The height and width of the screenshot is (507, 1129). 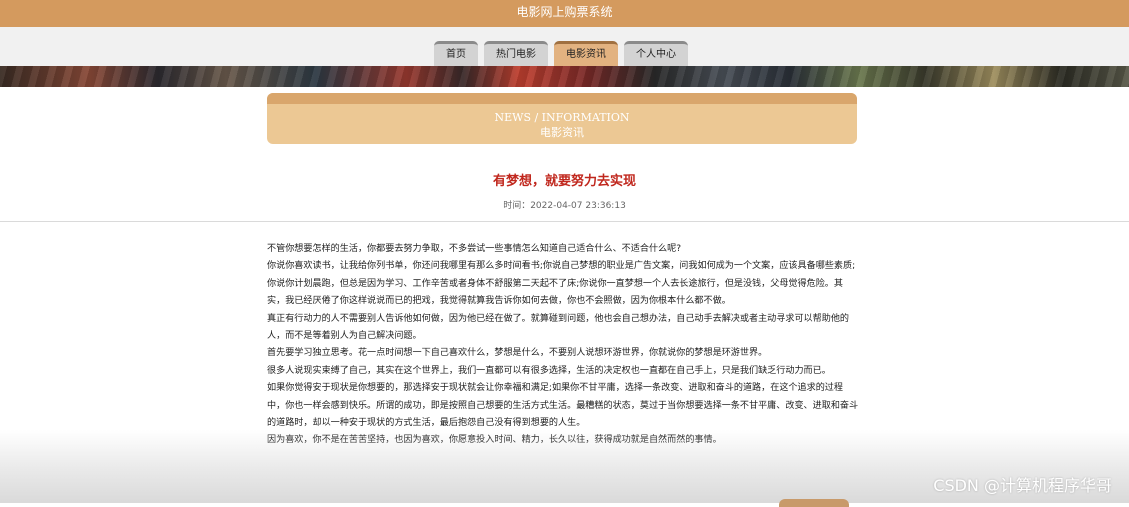 I want to click on nav-tab-personal-center: 个人中心, so click(x=656, y=53).